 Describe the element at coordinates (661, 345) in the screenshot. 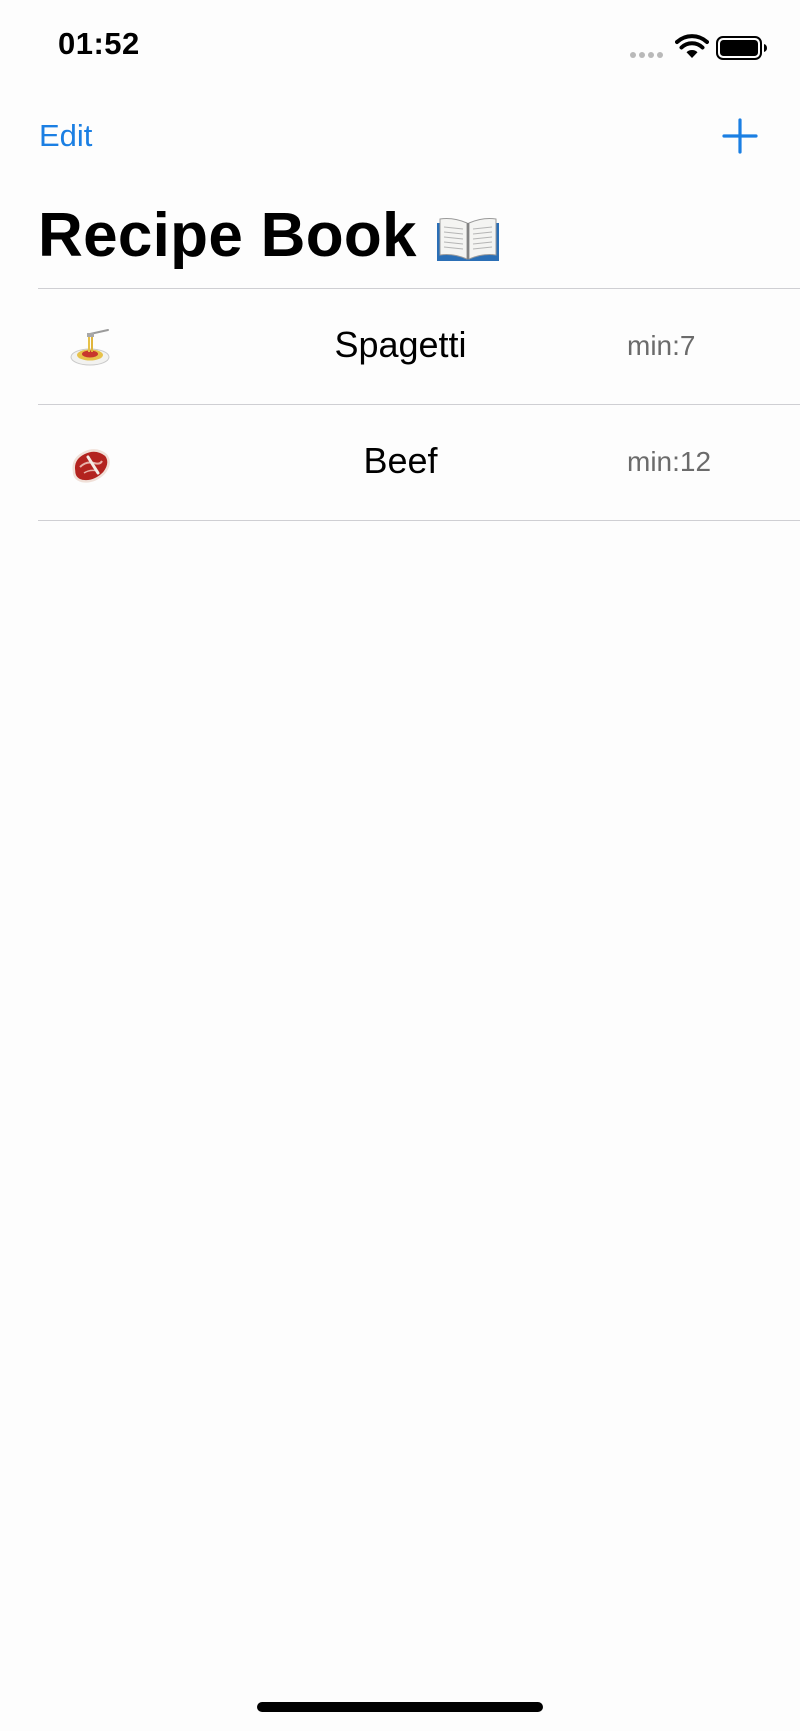

I see `recipe-time: min:7` at that location.